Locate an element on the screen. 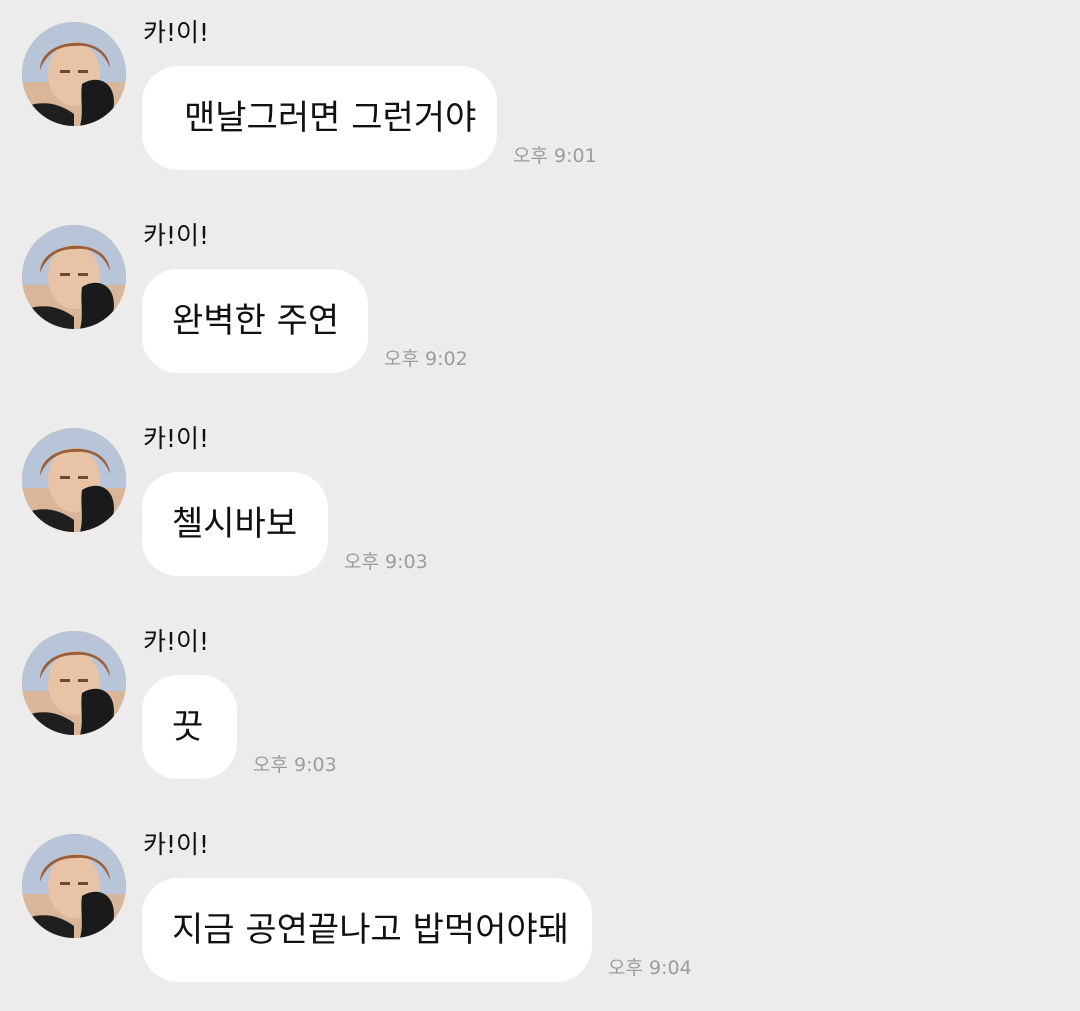 The image size is (1080, 1011). message-time: 오후 9:01 is located at coordinates (555, 156).